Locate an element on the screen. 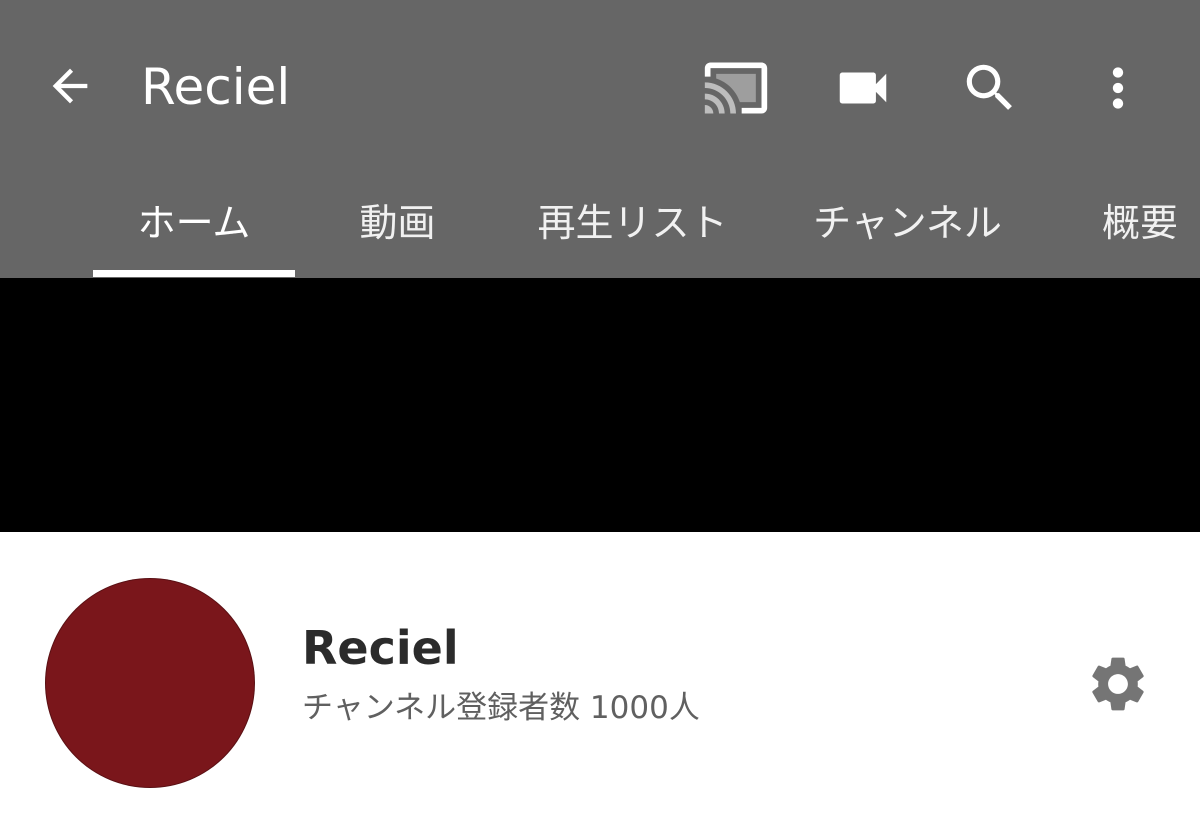 The width and height of the screenshot is (1200, 834). tab-videos: 動画 is located at coordinates (397, 219).